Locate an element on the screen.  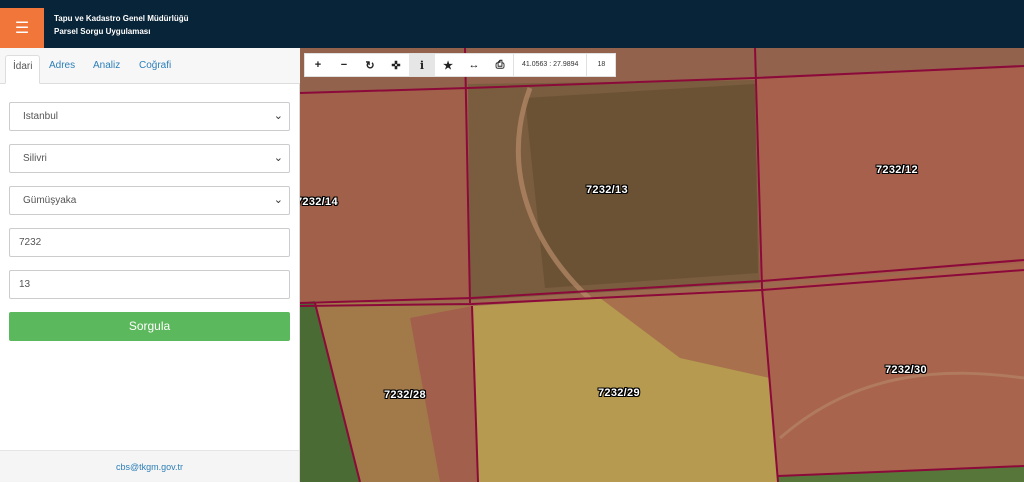
contact-footer: cbs@tkgm.gov.tr is located at coordinates (149, 466).